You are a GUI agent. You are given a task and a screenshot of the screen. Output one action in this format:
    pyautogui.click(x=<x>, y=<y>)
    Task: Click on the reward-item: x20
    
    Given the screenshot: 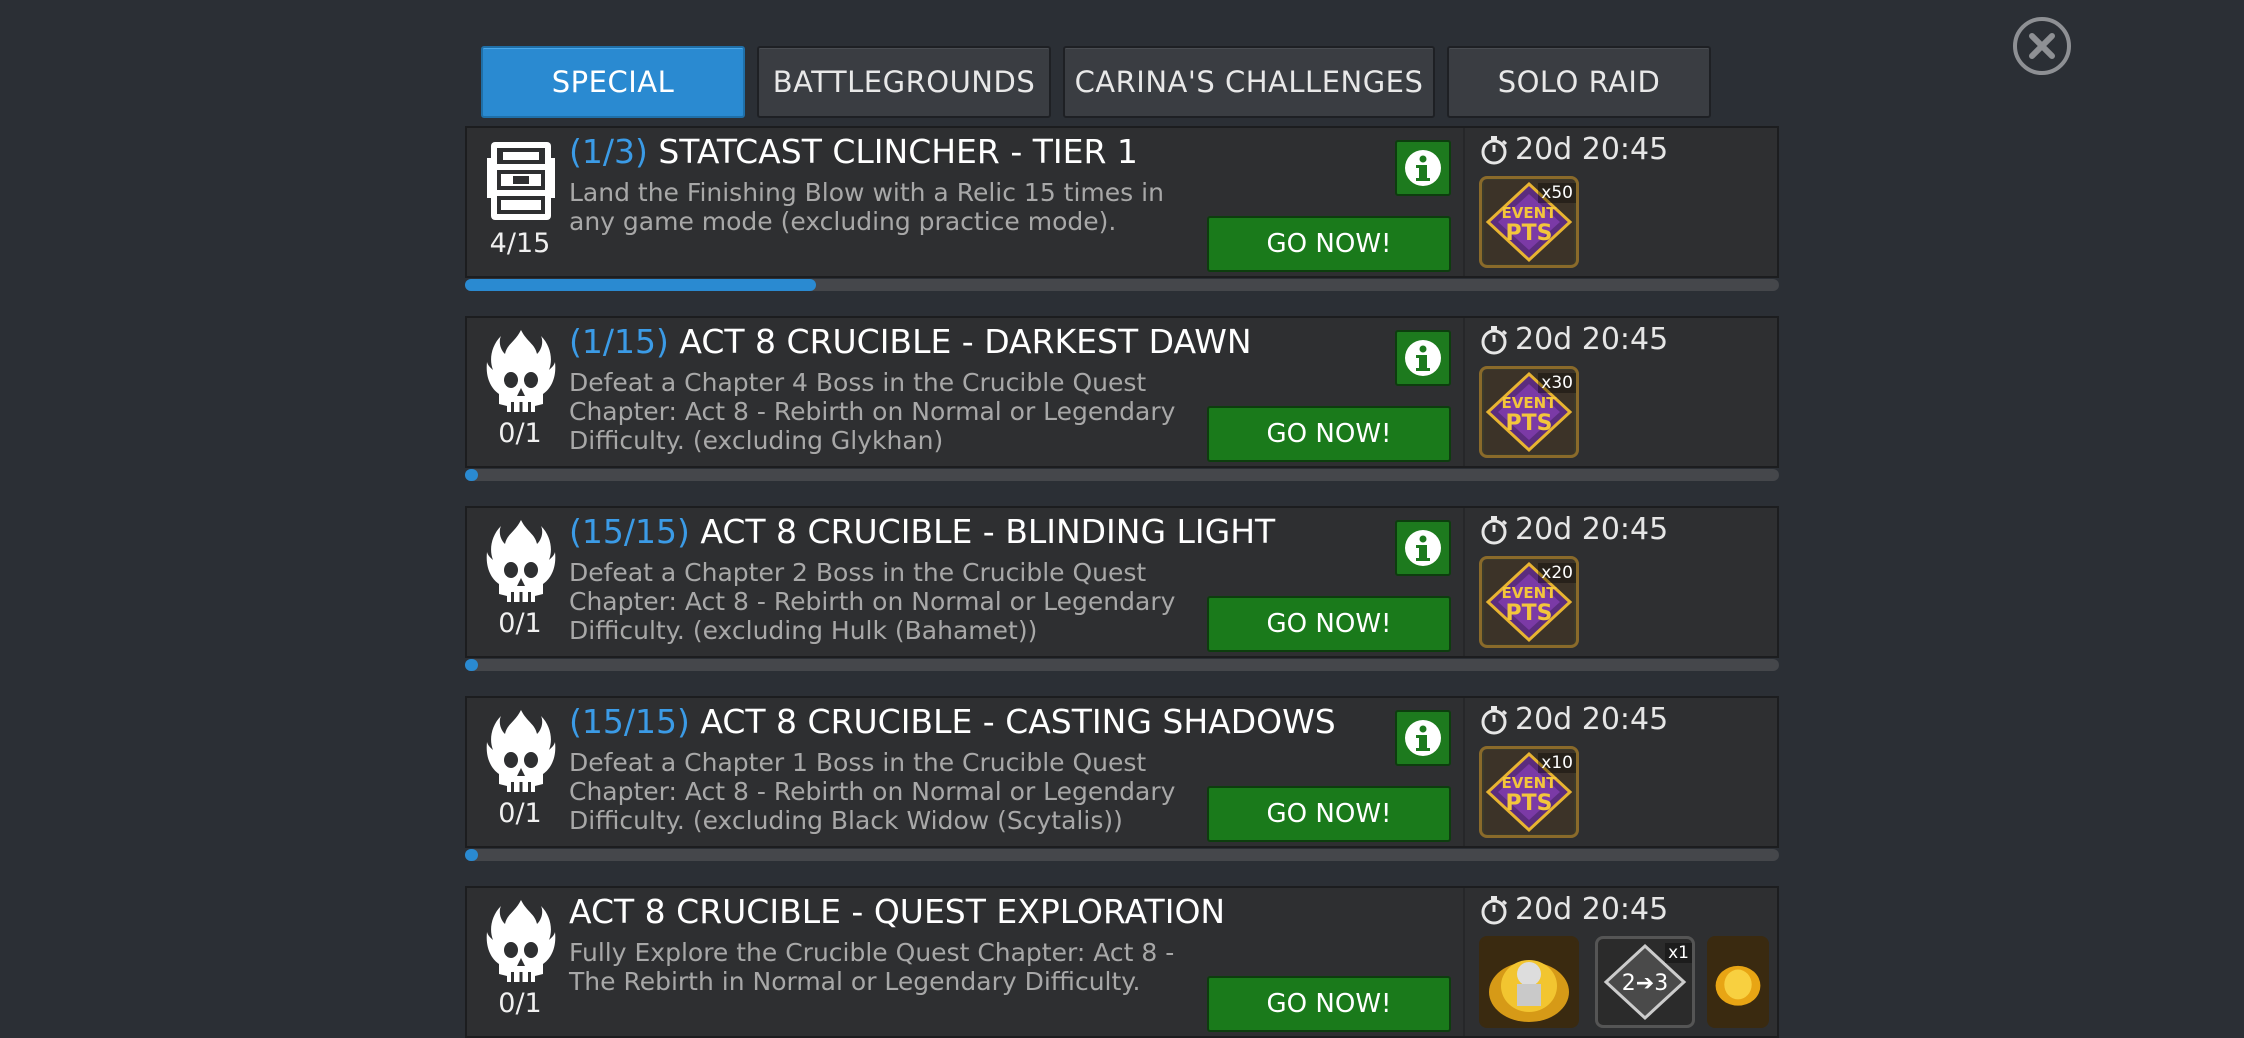 What is the action you would take?
    pyautogui.click(x=1529, y=602)
    